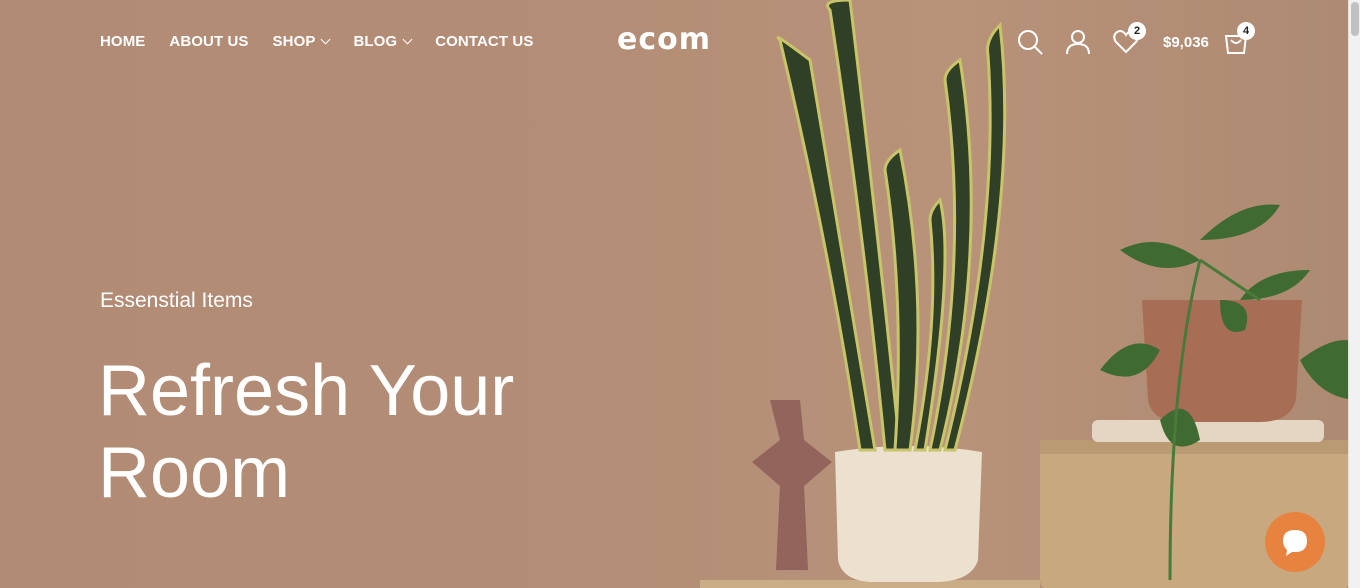 The width and height of the screenshot is (1360, 588). What do you see at coordinates (375, 41) in the screenshot?
I see `nav-blog-label: BLOG` at bounding box center [375, 41].